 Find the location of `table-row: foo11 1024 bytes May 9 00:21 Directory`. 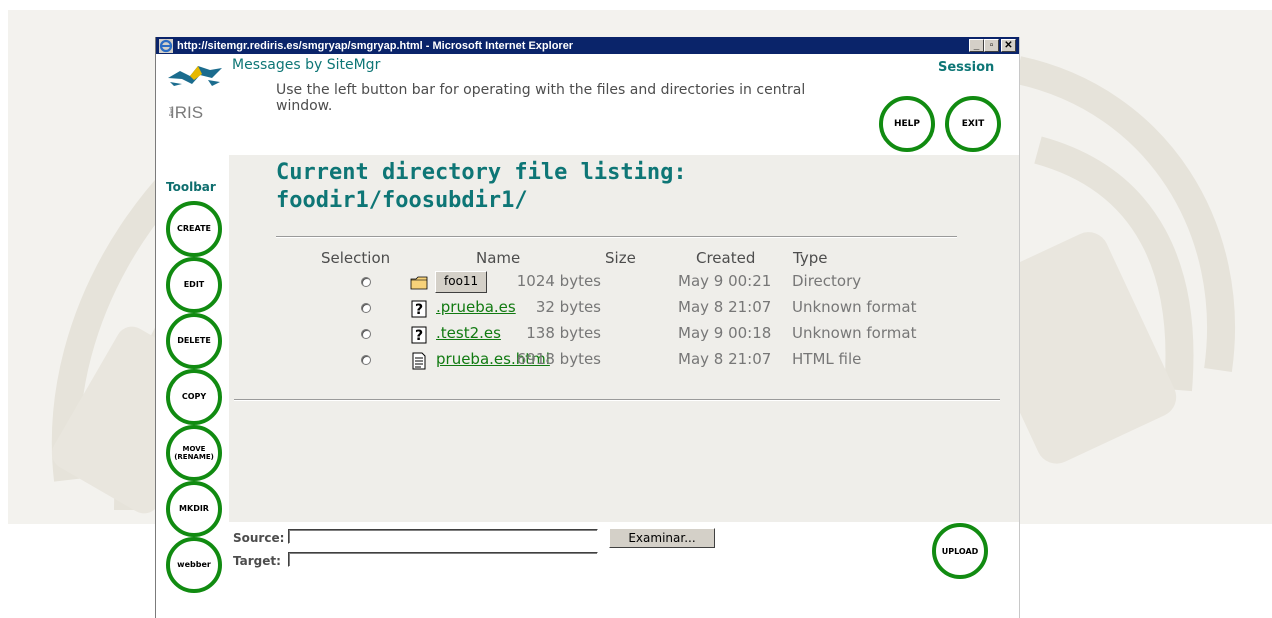

table-row: foo11 1024 bytes May 9 00:21 Directory is located at coordinates (624, 284).